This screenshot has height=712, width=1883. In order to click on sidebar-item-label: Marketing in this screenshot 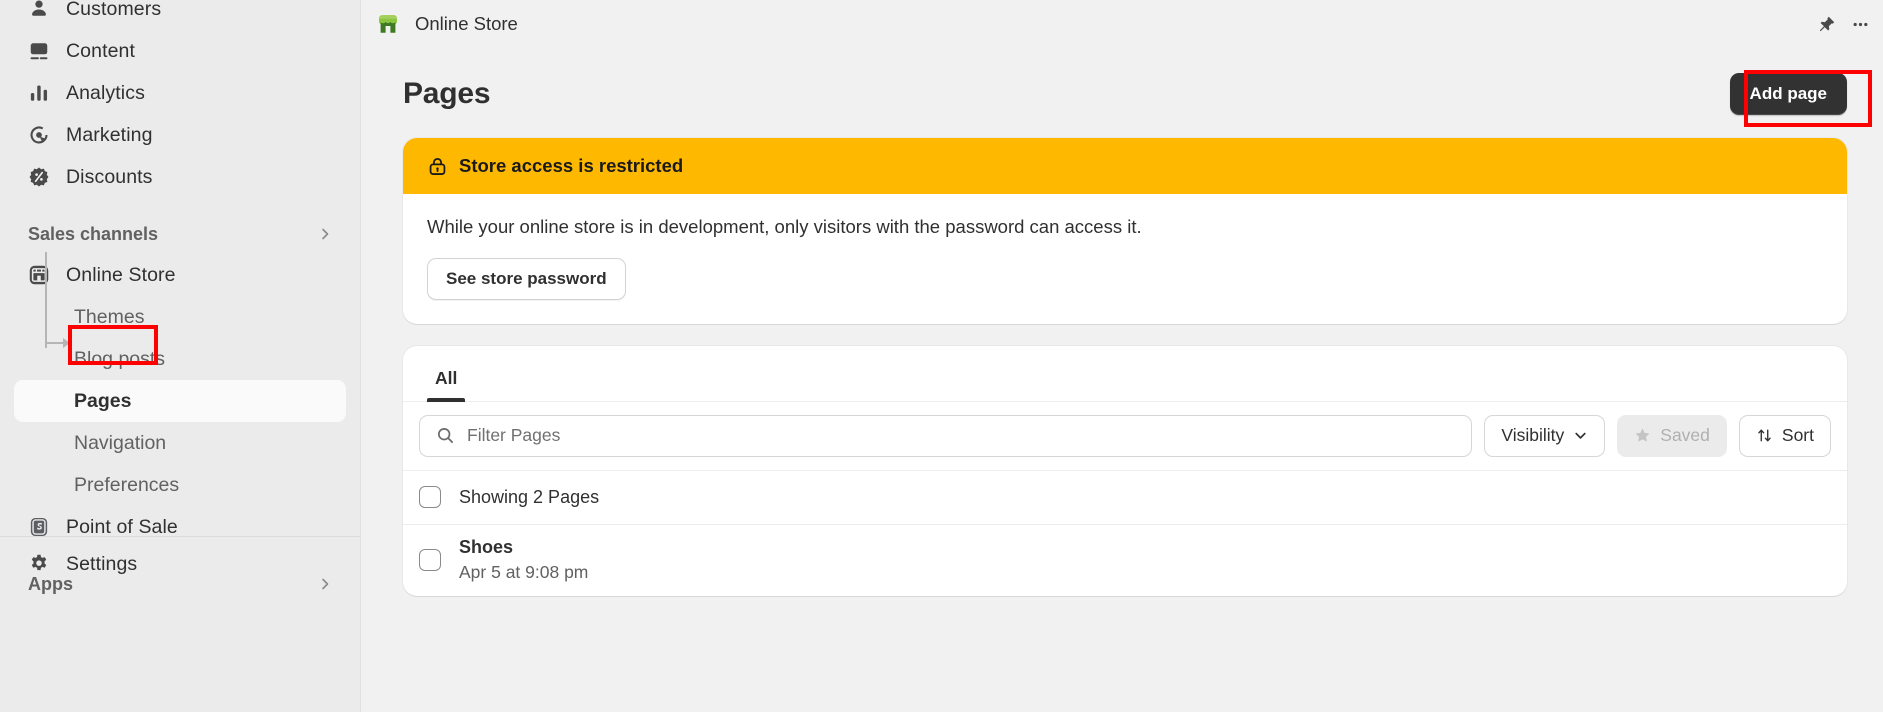, I will do `click(109, 134)`.